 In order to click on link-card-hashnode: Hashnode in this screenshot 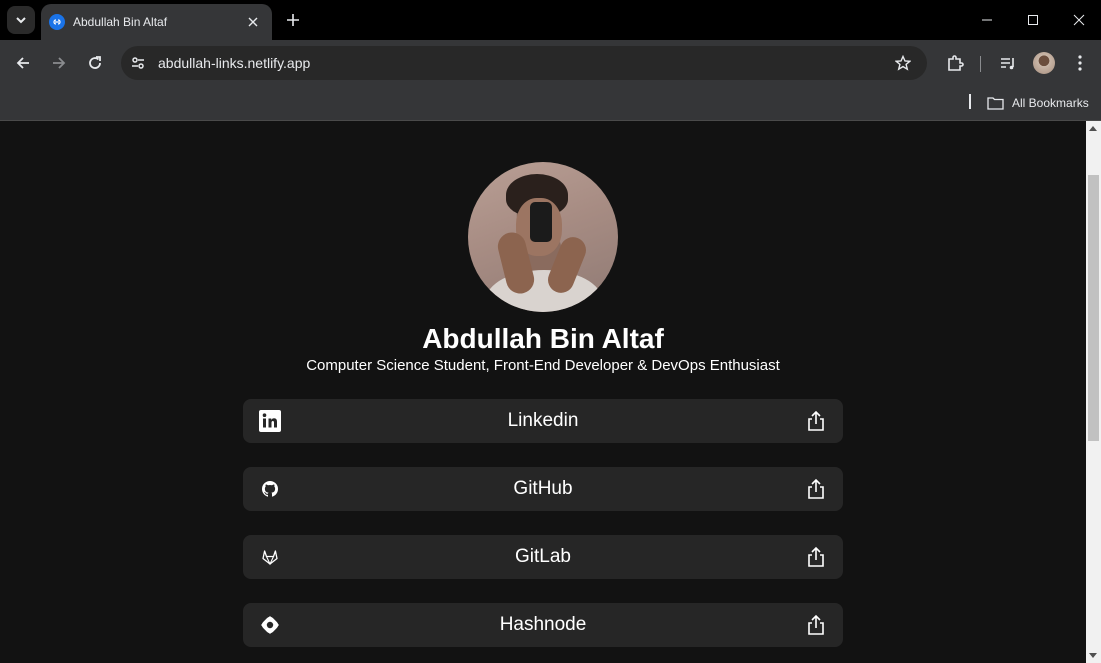, I will do `click(543, 625)`.